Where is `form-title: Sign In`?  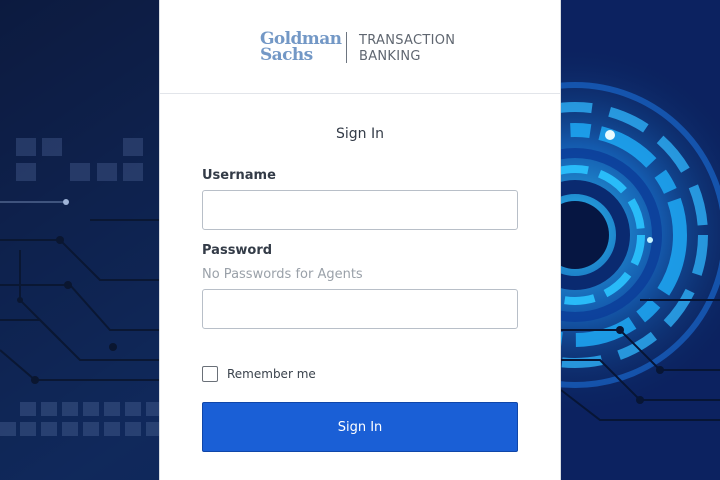
form-title: Sign In is located at coordinates (360, 134).